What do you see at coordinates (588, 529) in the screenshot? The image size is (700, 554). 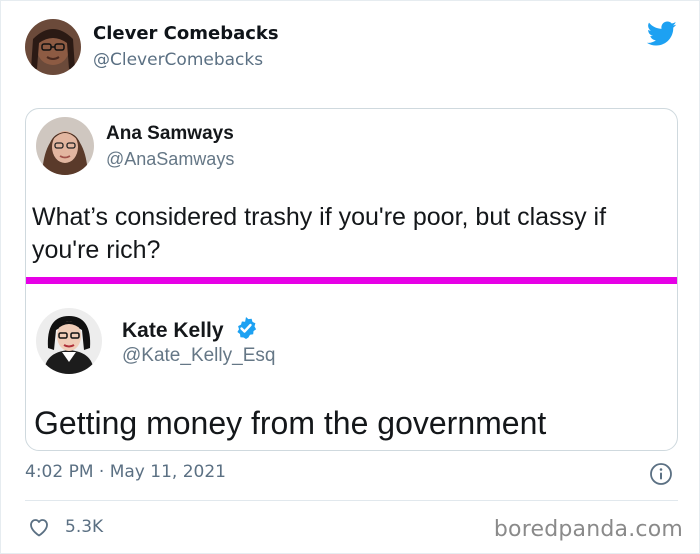 I see `watermark: boredpanda.com` at bounding box center [588, 529].